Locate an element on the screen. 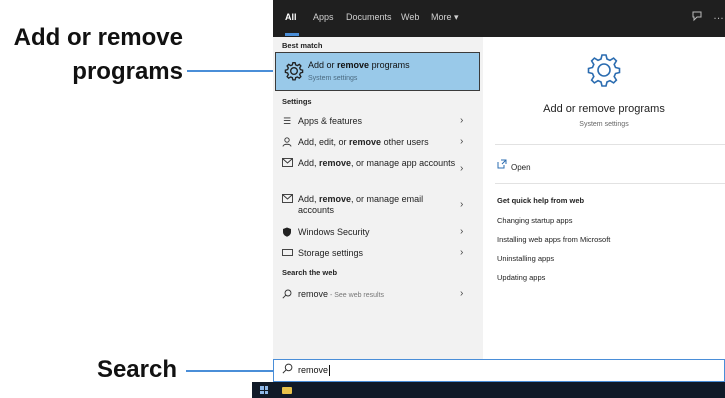 The width and height of the screenshot is (725, 398). person-icon is located at coordinates (287, 143).